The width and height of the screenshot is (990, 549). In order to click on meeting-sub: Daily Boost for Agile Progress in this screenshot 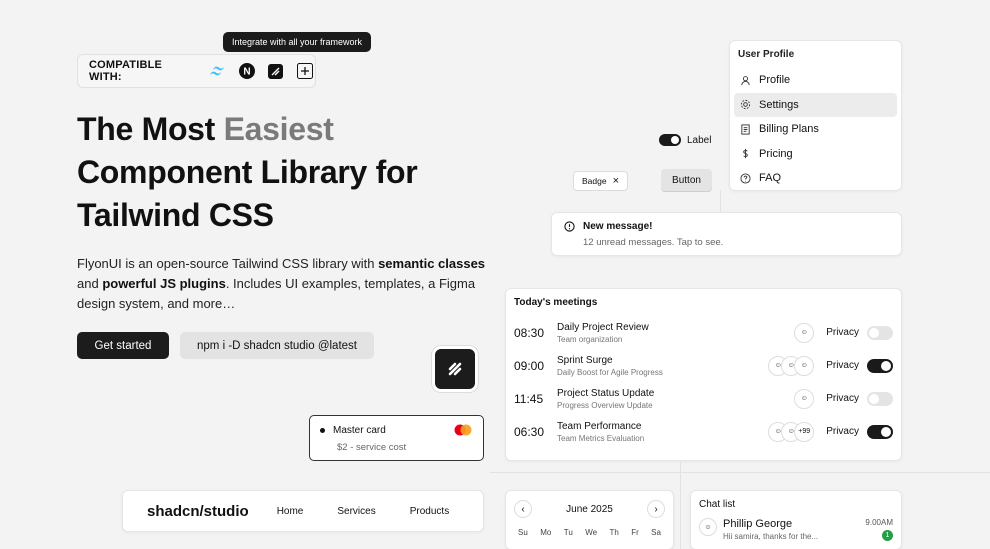, I will do `click(610, 372)`.